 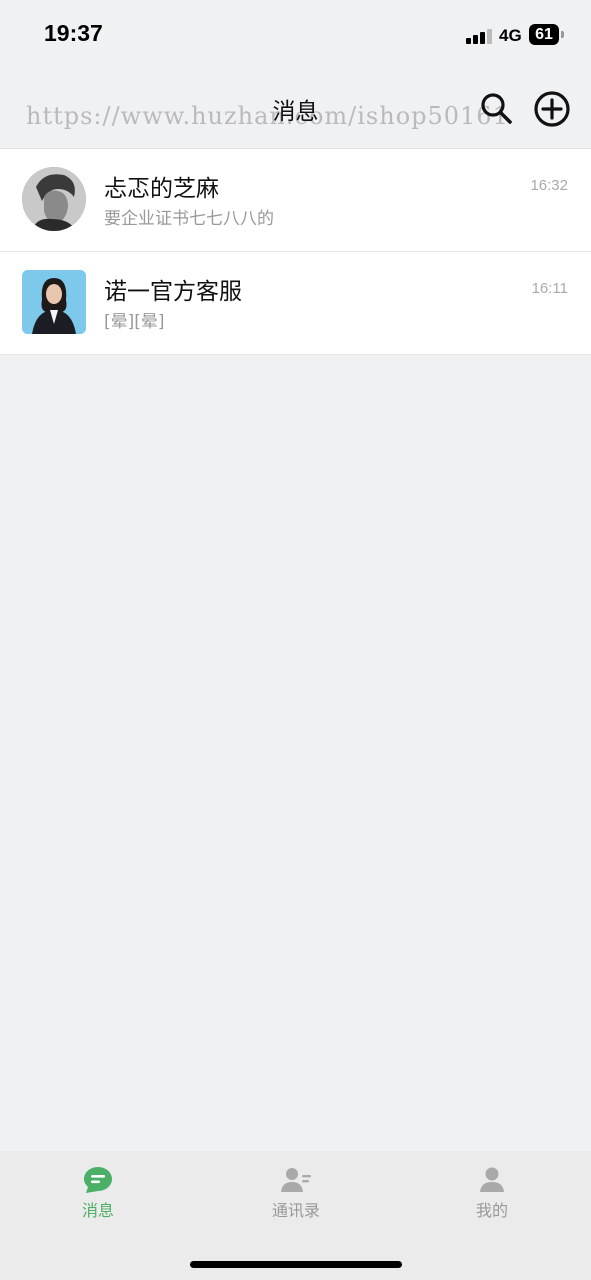 I want to click on tab-profile: 我的, so click(x=492, y=1193).